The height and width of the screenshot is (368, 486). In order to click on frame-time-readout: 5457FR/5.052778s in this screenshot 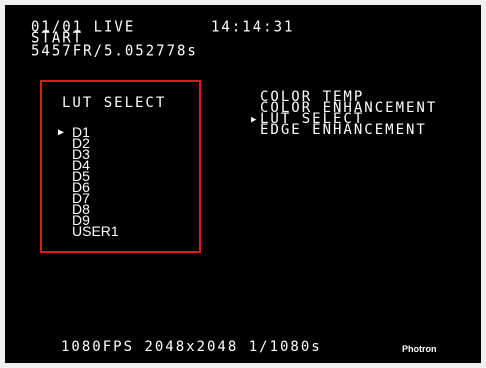, I will do `click(114, 51)`.